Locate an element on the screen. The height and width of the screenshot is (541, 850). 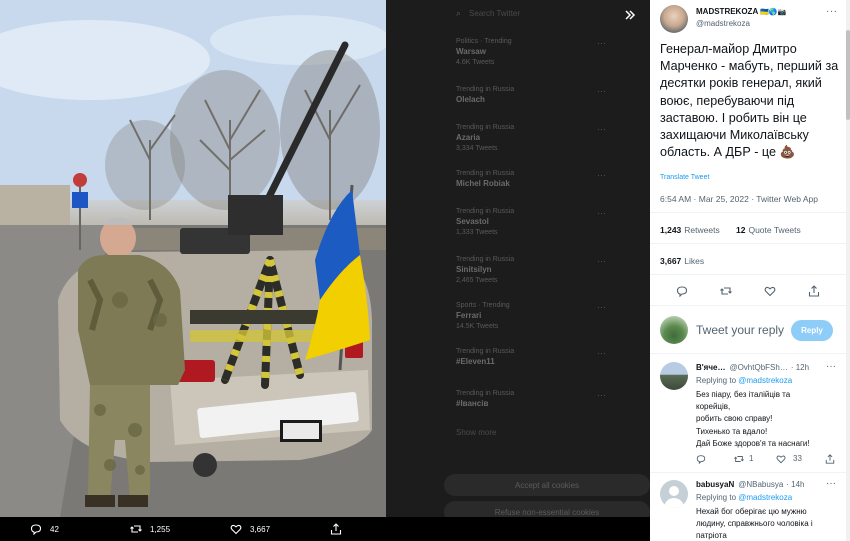
likes-label: Likes is located at coordinates (694, 261).